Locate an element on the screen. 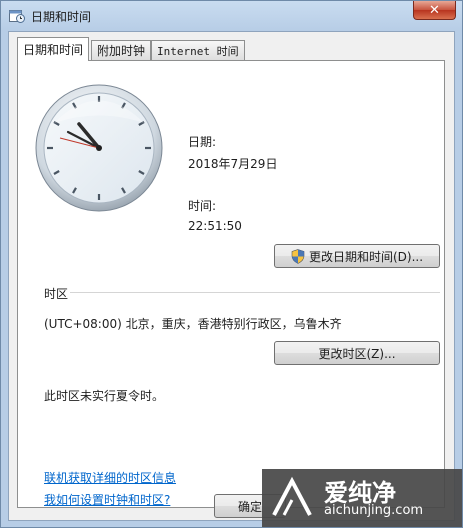 Image resolution: width=463 pixels, height=528 pixels. section-divider is located at coordinates (255, 292).